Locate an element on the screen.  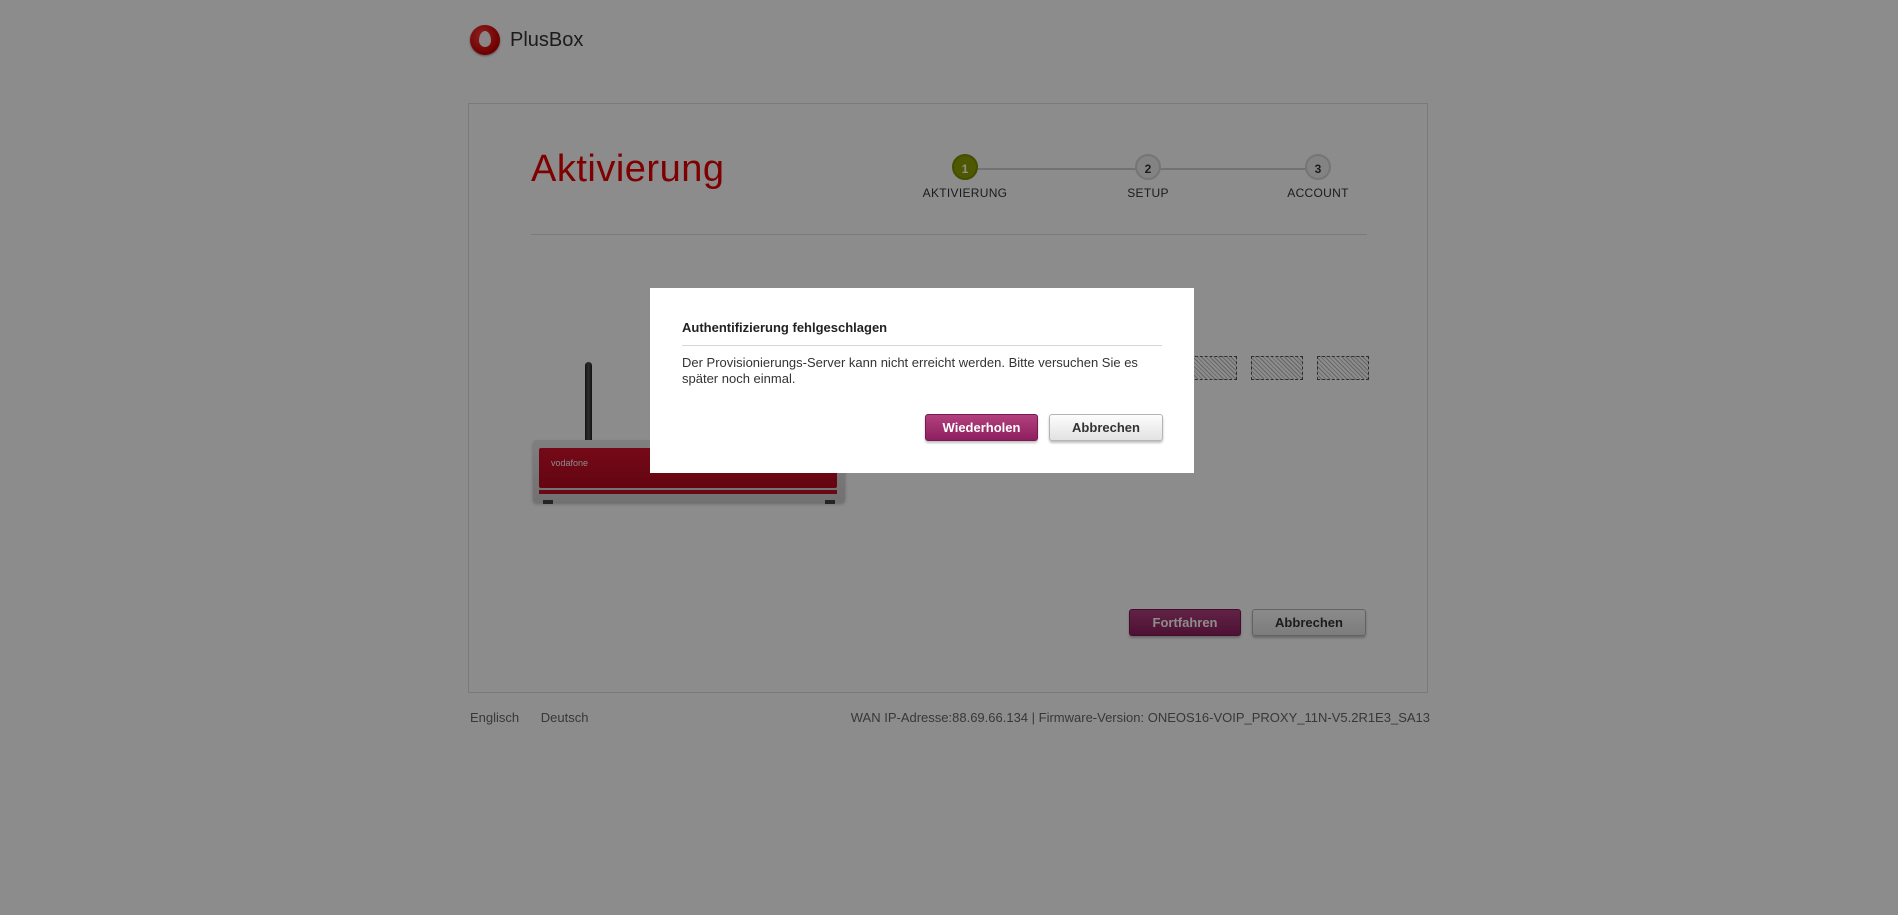
dialog-title: Authentifizierung fehlgeschlagen is located at coordinates (922, 333).